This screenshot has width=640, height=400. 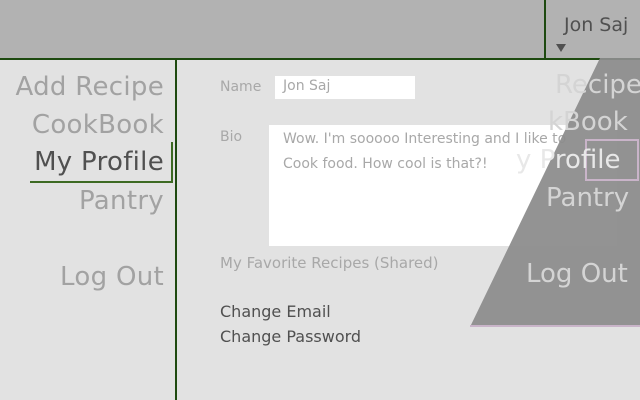 What do you see at coordinates (345, 87) in the screenshot?
I see `name-field: Jon Saj` at bounding box center [345, 87].